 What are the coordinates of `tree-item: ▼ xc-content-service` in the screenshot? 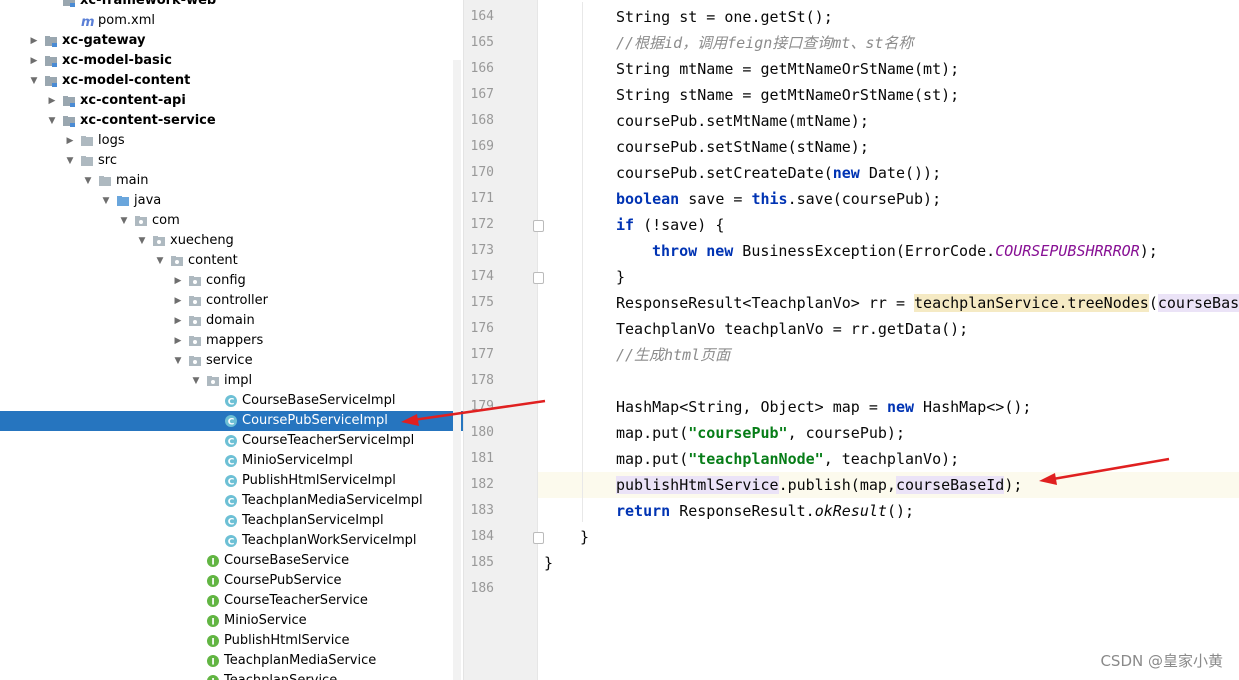 It's located at (231, 121).